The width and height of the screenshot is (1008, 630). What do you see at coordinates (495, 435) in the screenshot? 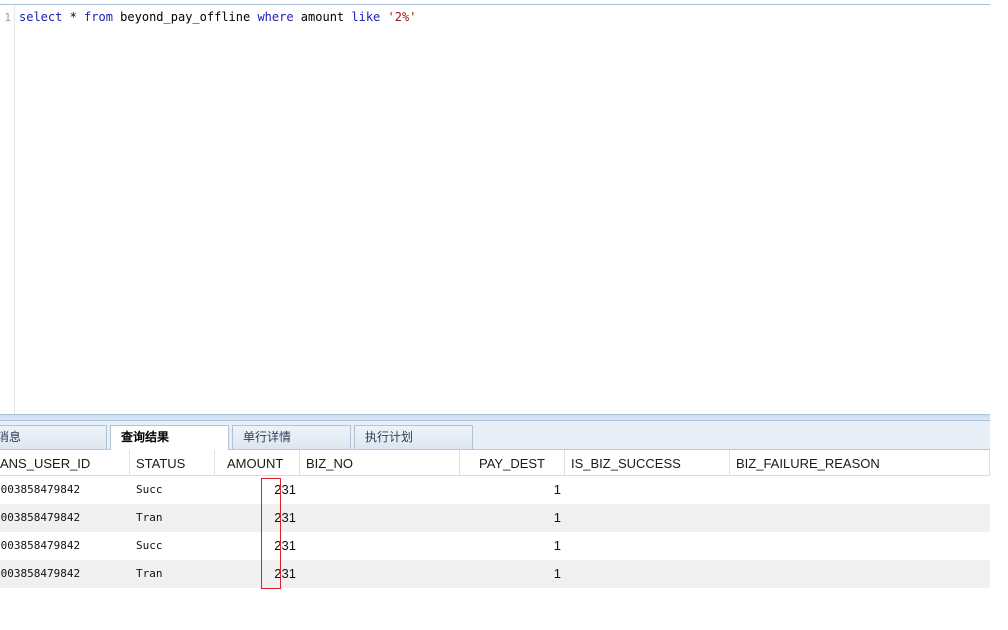
I see `result-tabbar: 消息 查询结果 单行详情 执行计划` at bounding box center [495, 435].